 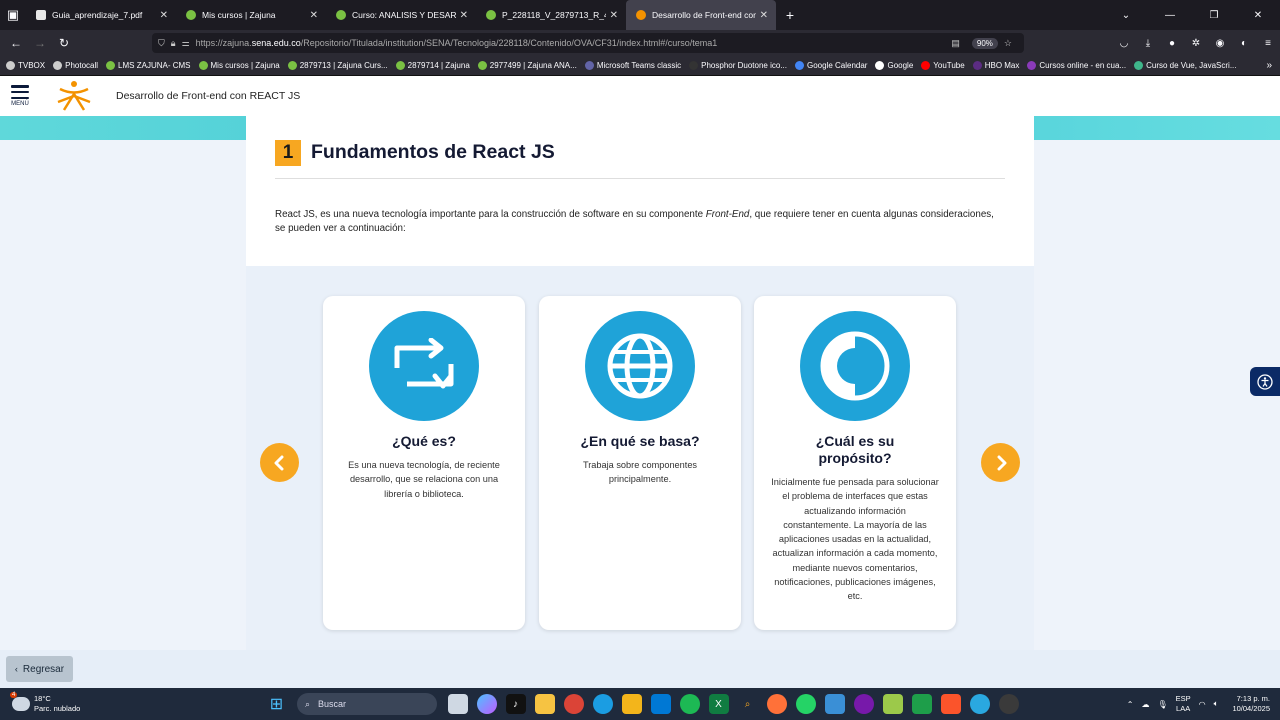 What do you see at coordinates (995, 65) in the screenshot?
I see `bookmark-item: HBO Max` at bounding box center [995, 65].